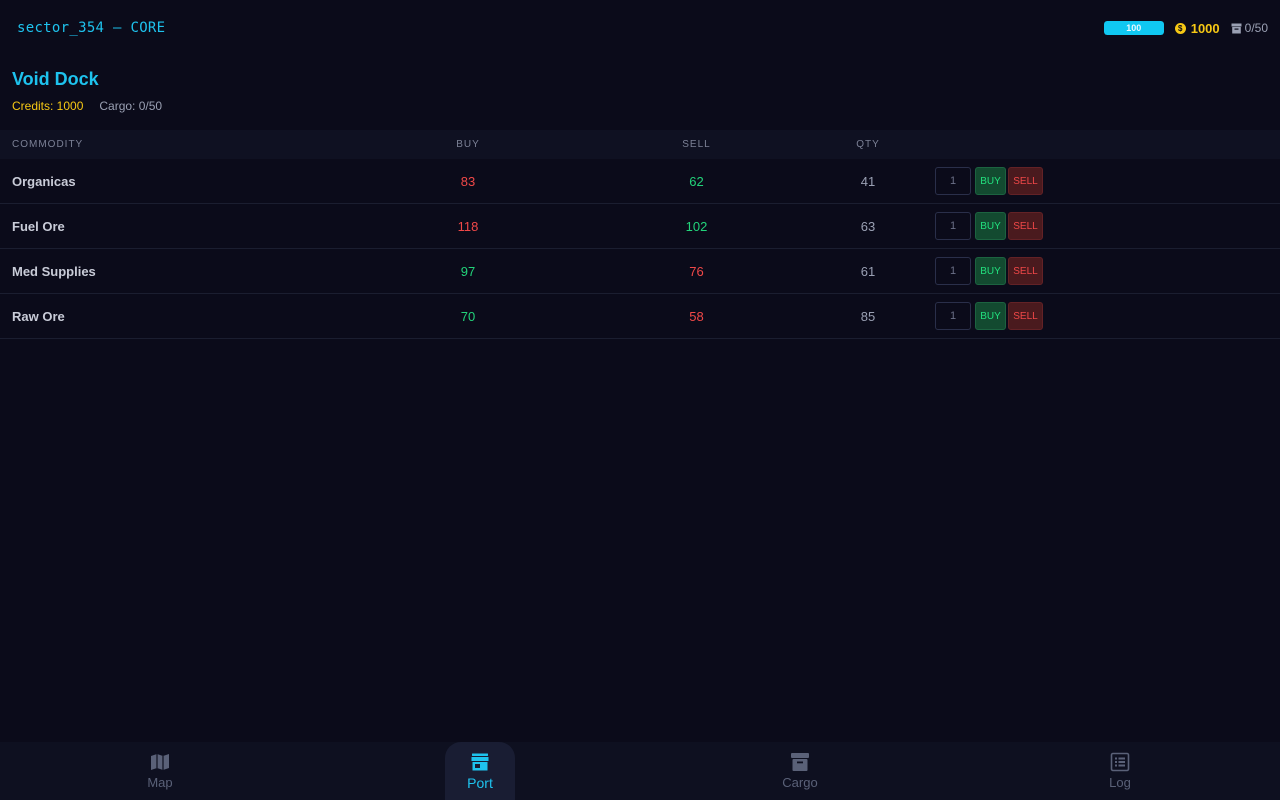 Image resolution: width=1280 pixels, height=800 pixels. Describe the element at coordinates (1205, 28) in the screenshot. I see `credits-value: 1000` at that location.